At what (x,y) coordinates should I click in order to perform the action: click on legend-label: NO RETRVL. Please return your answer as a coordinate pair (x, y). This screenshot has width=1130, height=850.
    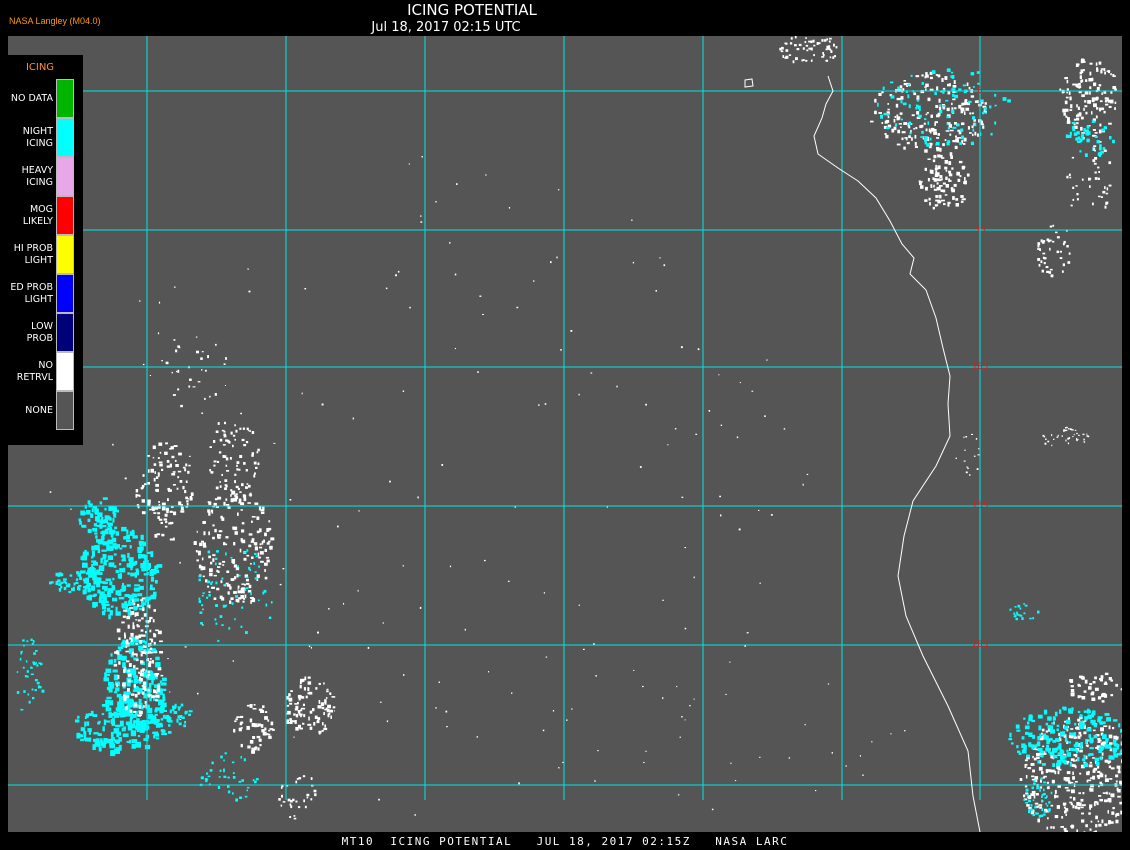
    Looking at the image, I should click on (34, 371).